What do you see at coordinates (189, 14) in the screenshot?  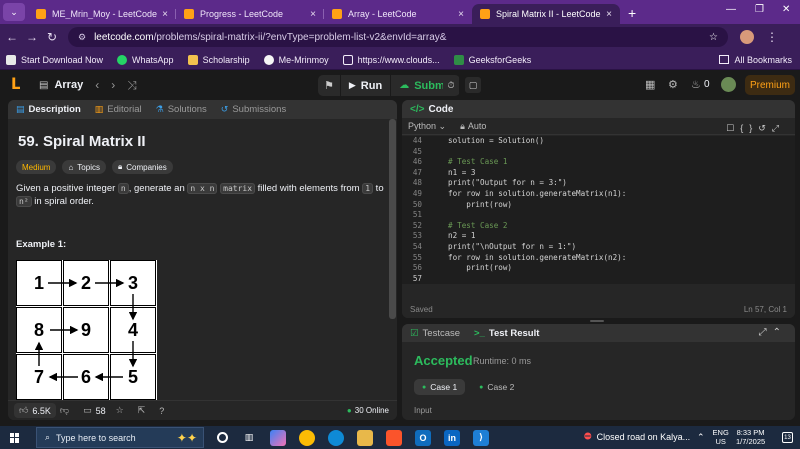 I see `leetcode-favicon-icon` at bounding box center [189, 14].